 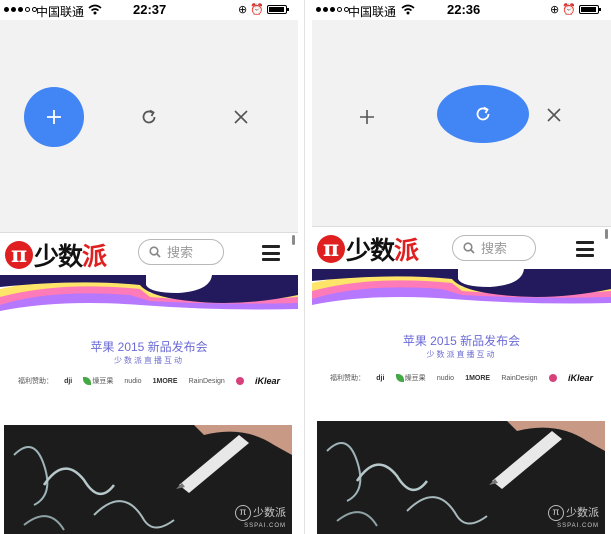 I want to click on screen-divider, so click(x=305, y=267).